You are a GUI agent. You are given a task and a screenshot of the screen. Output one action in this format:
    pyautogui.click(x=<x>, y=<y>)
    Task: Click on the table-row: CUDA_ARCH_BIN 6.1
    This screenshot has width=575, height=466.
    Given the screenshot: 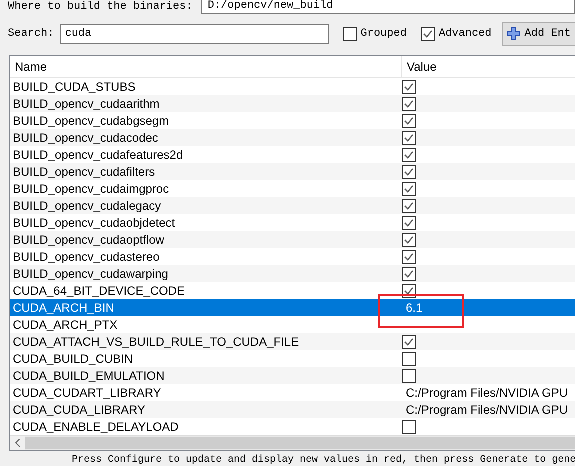 What is the action you would take?
    pyautogui.click(x=292, y=307)
    